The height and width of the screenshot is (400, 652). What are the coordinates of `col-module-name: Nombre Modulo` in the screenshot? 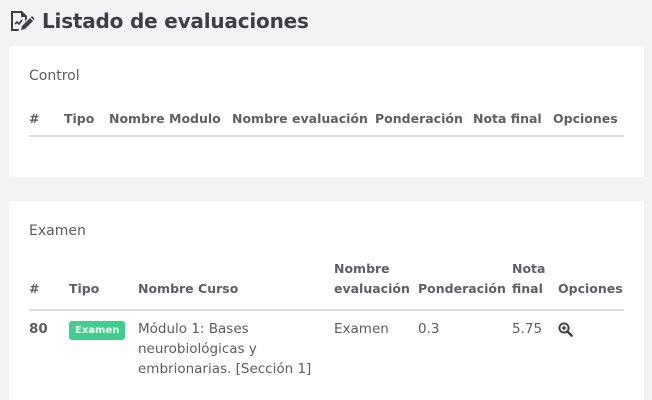 It's located at (170, 120).